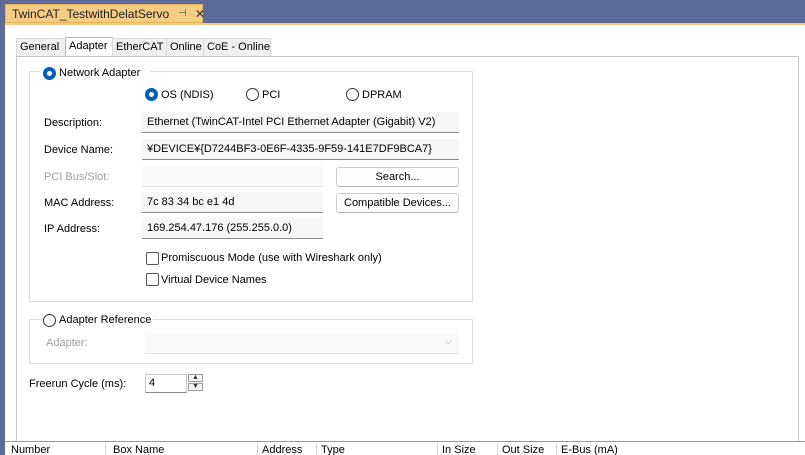  What do you see at coordinates (252, 94) in the screenshot?
I see `pci-radio` at bounding box center [252, 94].